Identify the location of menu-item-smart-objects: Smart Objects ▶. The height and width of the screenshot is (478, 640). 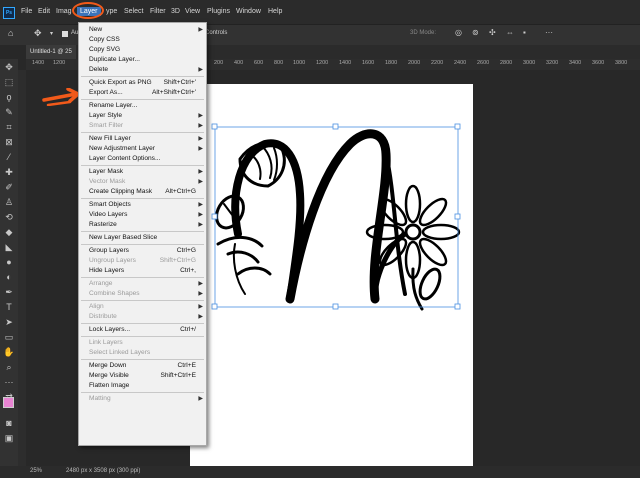
(142, 205).